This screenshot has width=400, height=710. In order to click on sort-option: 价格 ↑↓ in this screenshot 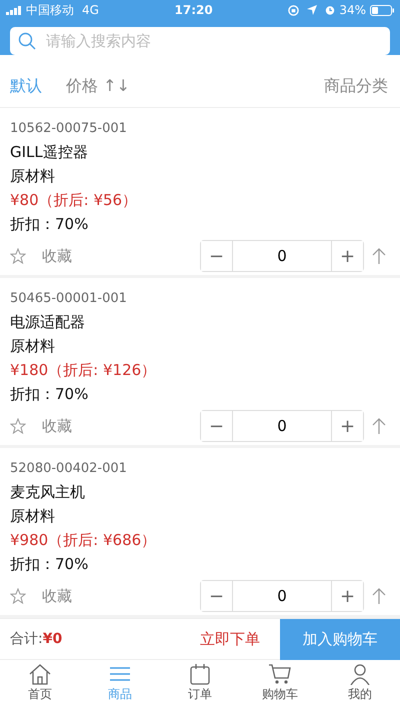, I will do `click(98, 86)`.